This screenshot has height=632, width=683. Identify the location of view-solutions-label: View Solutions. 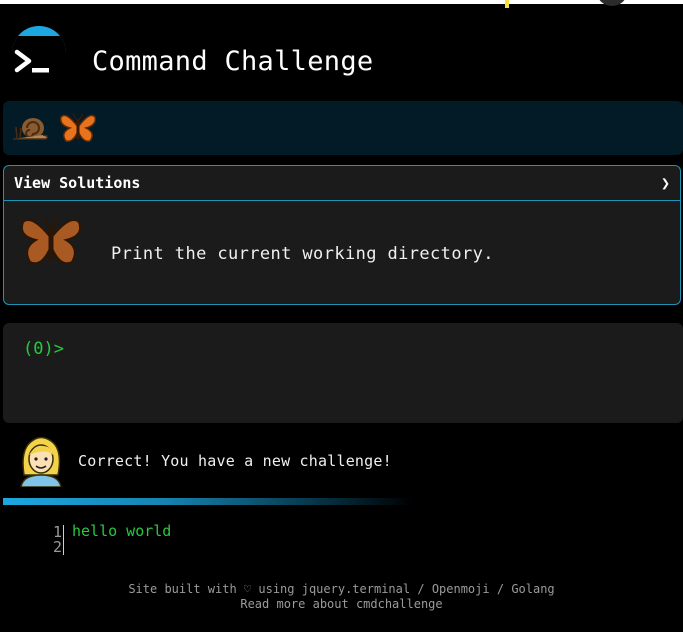
(77, 183).